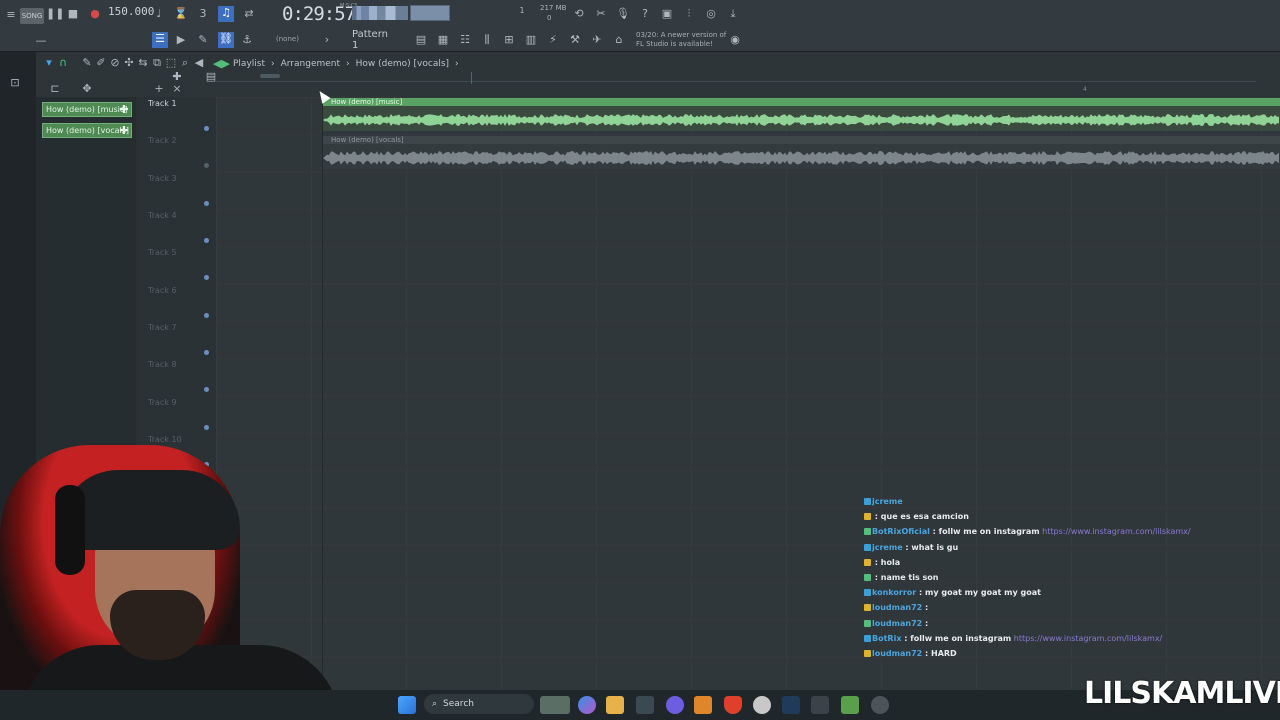 This screenshot has width=1280, height=720. I want to click on app-icon, so click(820, 705).